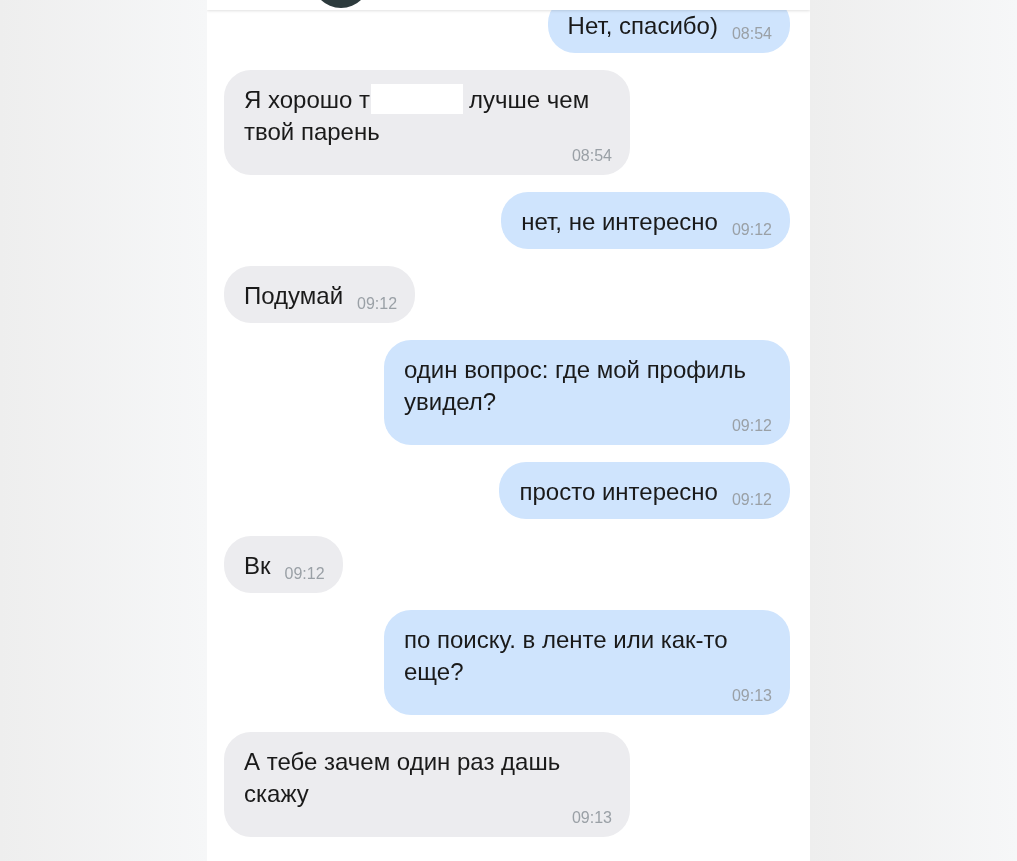  What do you see at coordinates (566, 656) in the screenshot?
I see `message-text: по поиску. в ленте или как-то еще?` at bounding box center [566, 656].